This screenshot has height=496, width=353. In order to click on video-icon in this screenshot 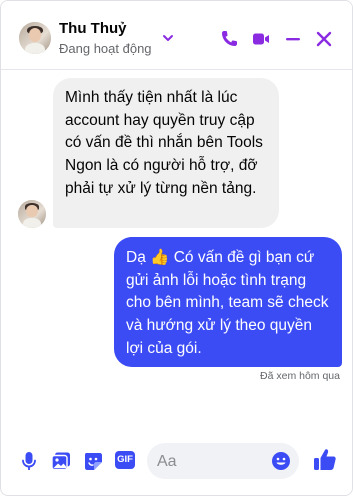, I will do `click(261, 39)`.